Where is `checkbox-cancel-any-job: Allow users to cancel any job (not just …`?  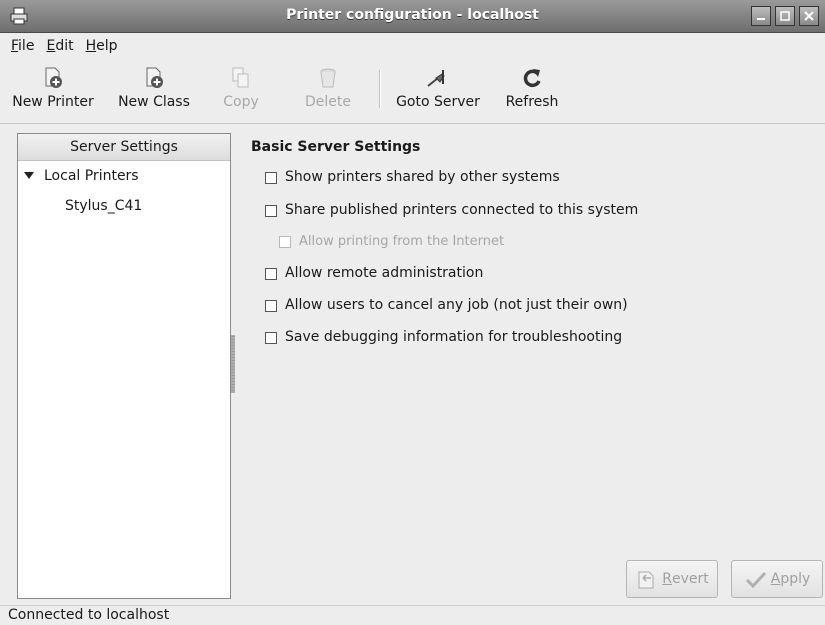
checkbox-cancel-any-job: Allow users to cancel any job (not just … is located at coordinates (446, 305).